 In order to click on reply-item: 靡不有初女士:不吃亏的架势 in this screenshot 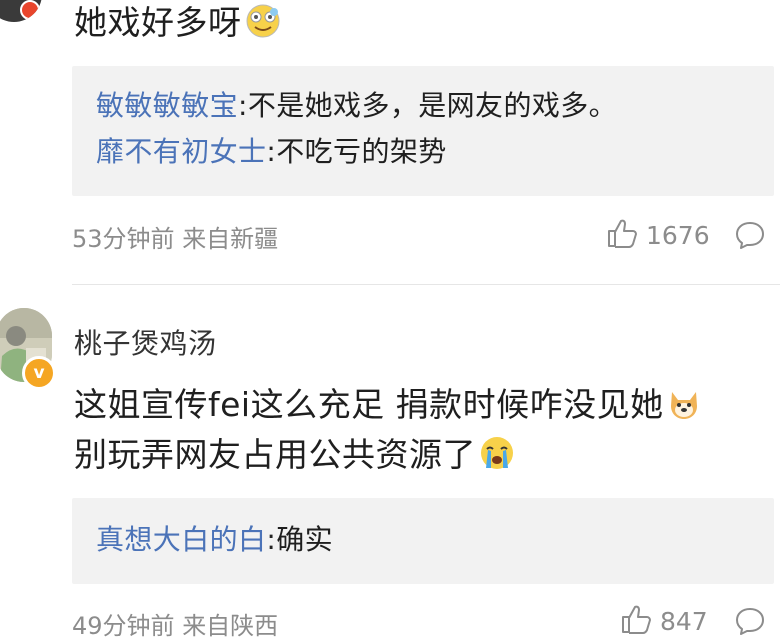, I will do `click(271, 152)`.